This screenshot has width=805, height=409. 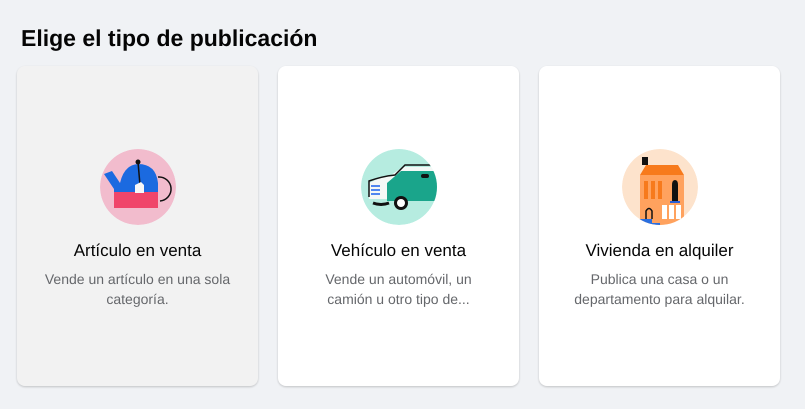 What do you see at coordinates (659, 251) in the screenshot?
I see `card-title: Vivienda en alquiler` at bounding box center [659, 251].